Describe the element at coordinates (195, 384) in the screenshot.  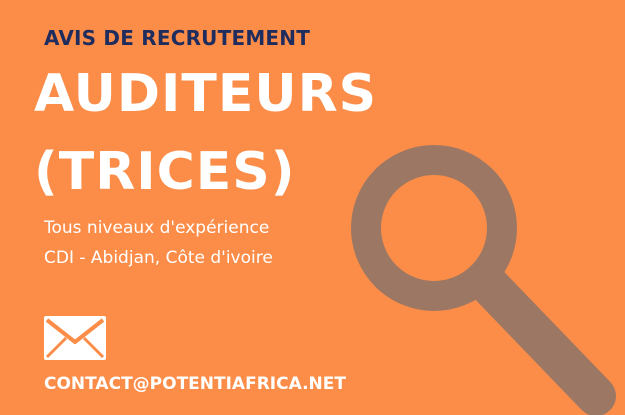
I see `contact-email: CONTACT@POTENTIAFRICA.NET` at that location.